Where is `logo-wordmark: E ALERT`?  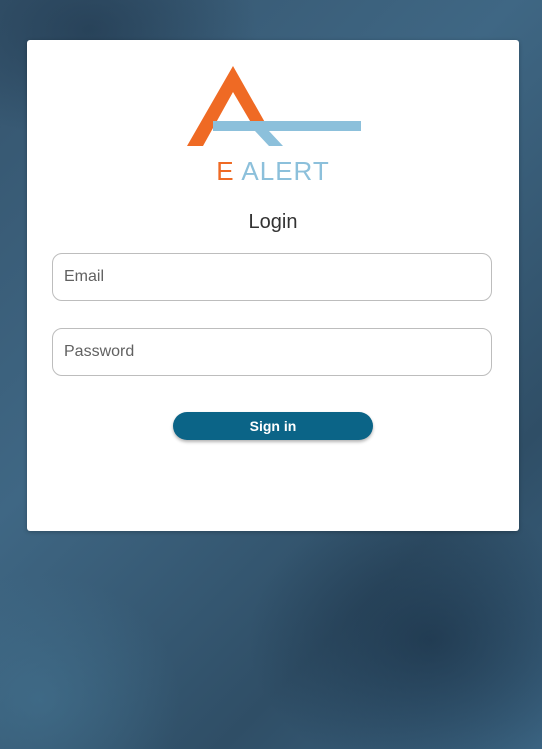 logo-wordmark: E ALERT is located at coordinates (273, 171).